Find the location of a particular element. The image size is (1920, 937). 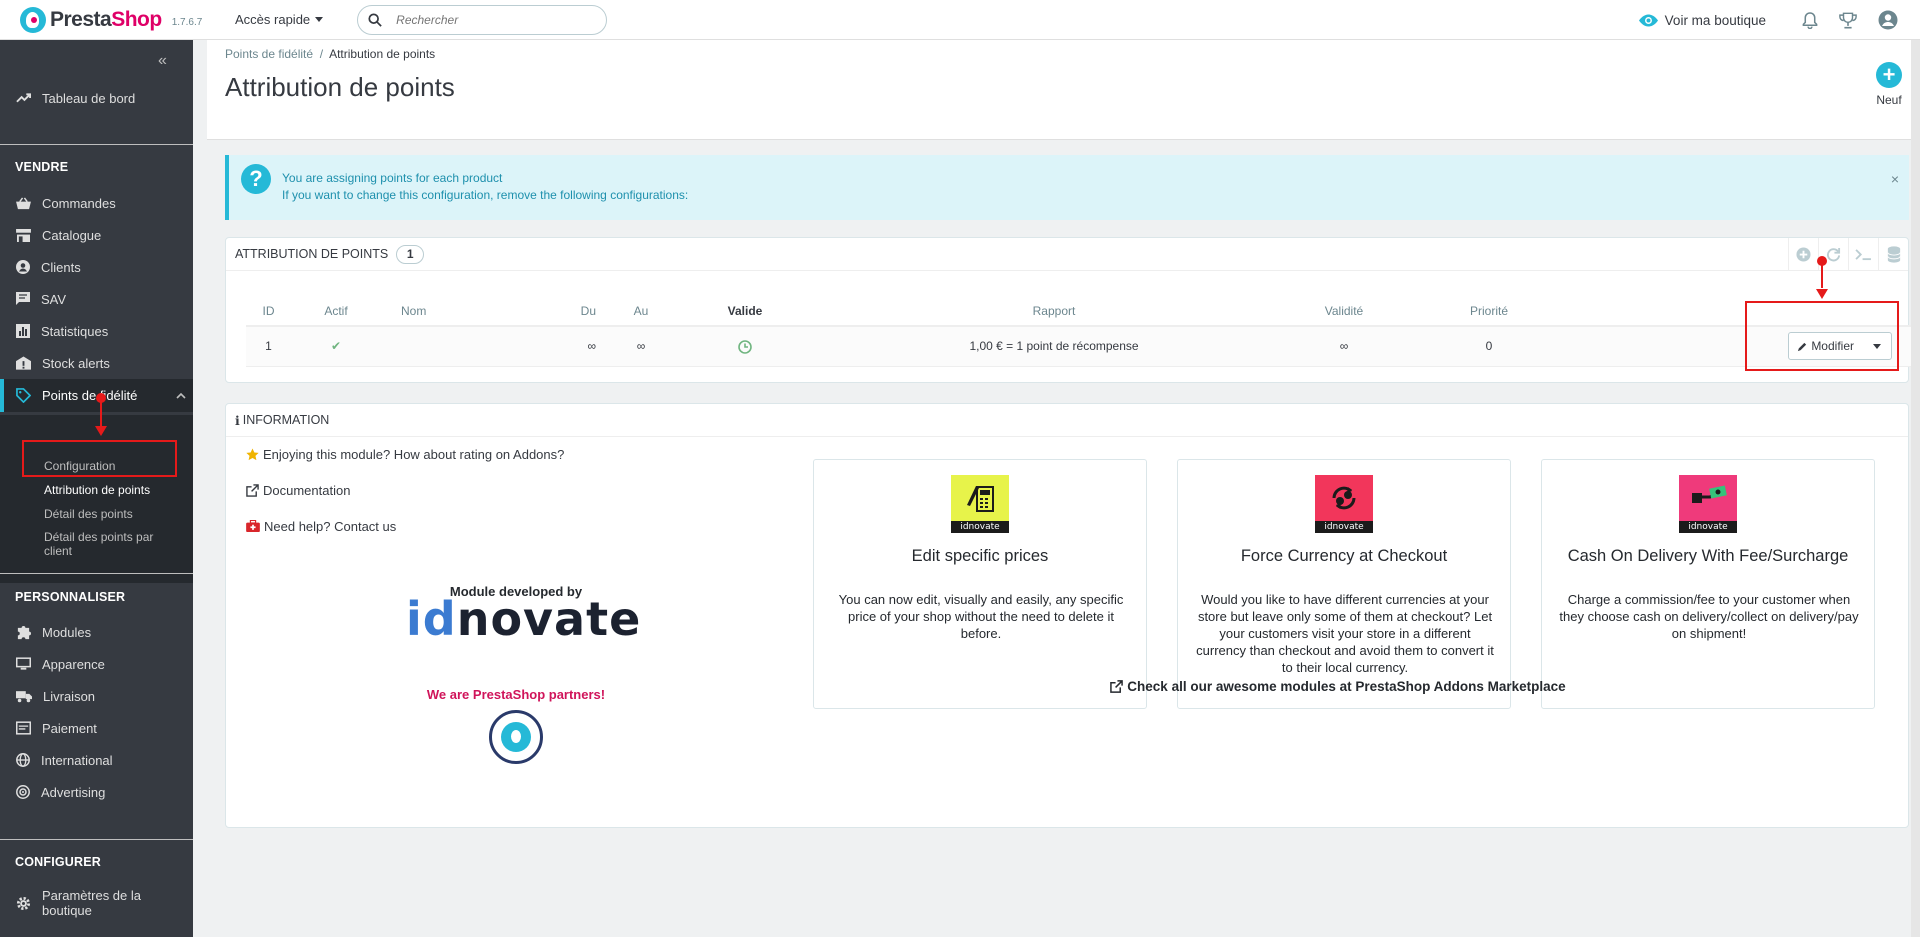

valid-clock-icon is located at coordinates (745, 346).